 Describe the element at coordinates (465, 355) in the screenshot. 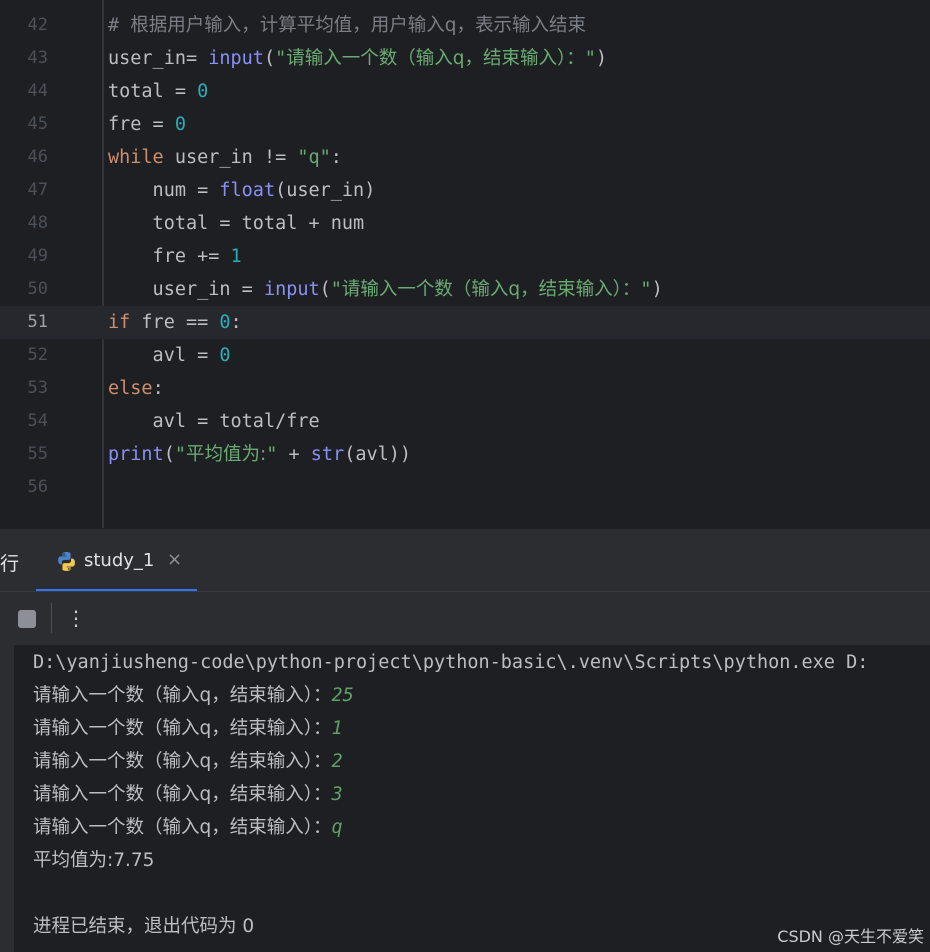

I see `code-line: 52 avl = 0` at that location.